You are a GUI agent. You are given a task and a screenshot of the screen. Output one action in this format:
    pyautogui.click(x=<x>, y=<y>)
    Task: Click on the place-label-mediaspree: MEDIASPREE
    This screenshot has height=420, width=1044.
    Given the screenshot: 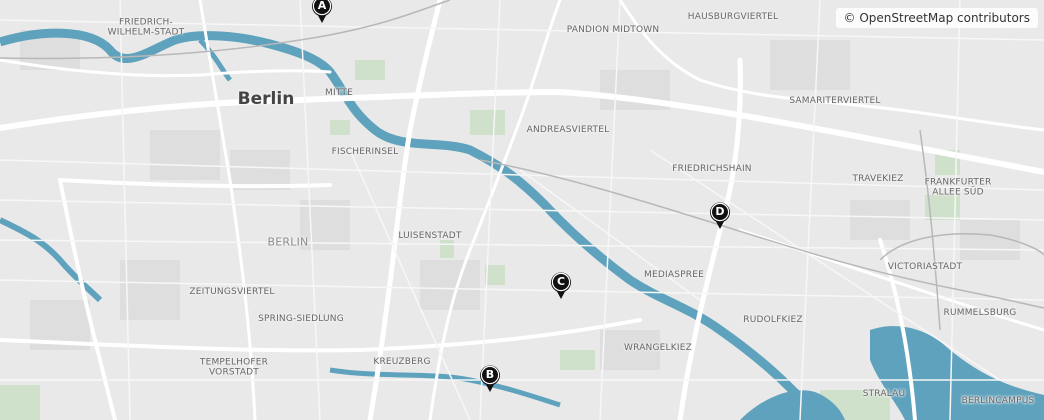 What is the action you would take?
    pyautogui.click(x=674, y=274)
    